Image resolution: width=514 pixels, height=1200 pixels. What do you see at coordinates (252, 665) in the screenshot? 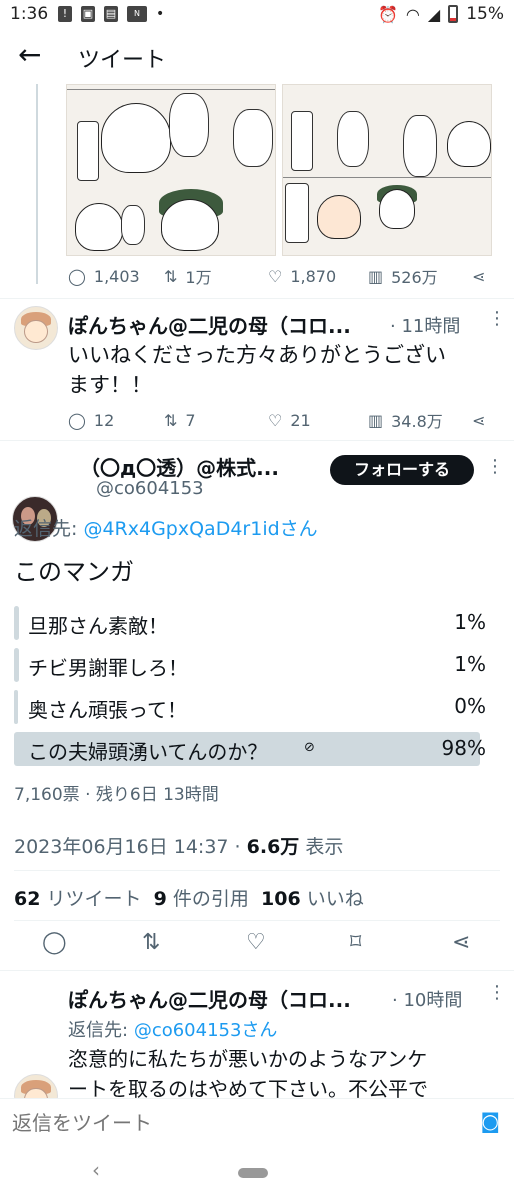
I see `poll-option: チビ男謝罪しろ！ 1%` at bounding box center [252, 665].